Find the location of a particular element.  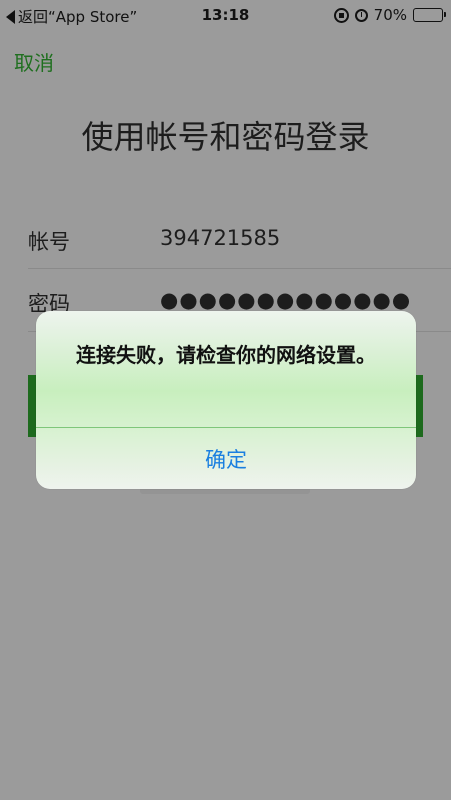

form-divider is located at coordinates (239, 268).